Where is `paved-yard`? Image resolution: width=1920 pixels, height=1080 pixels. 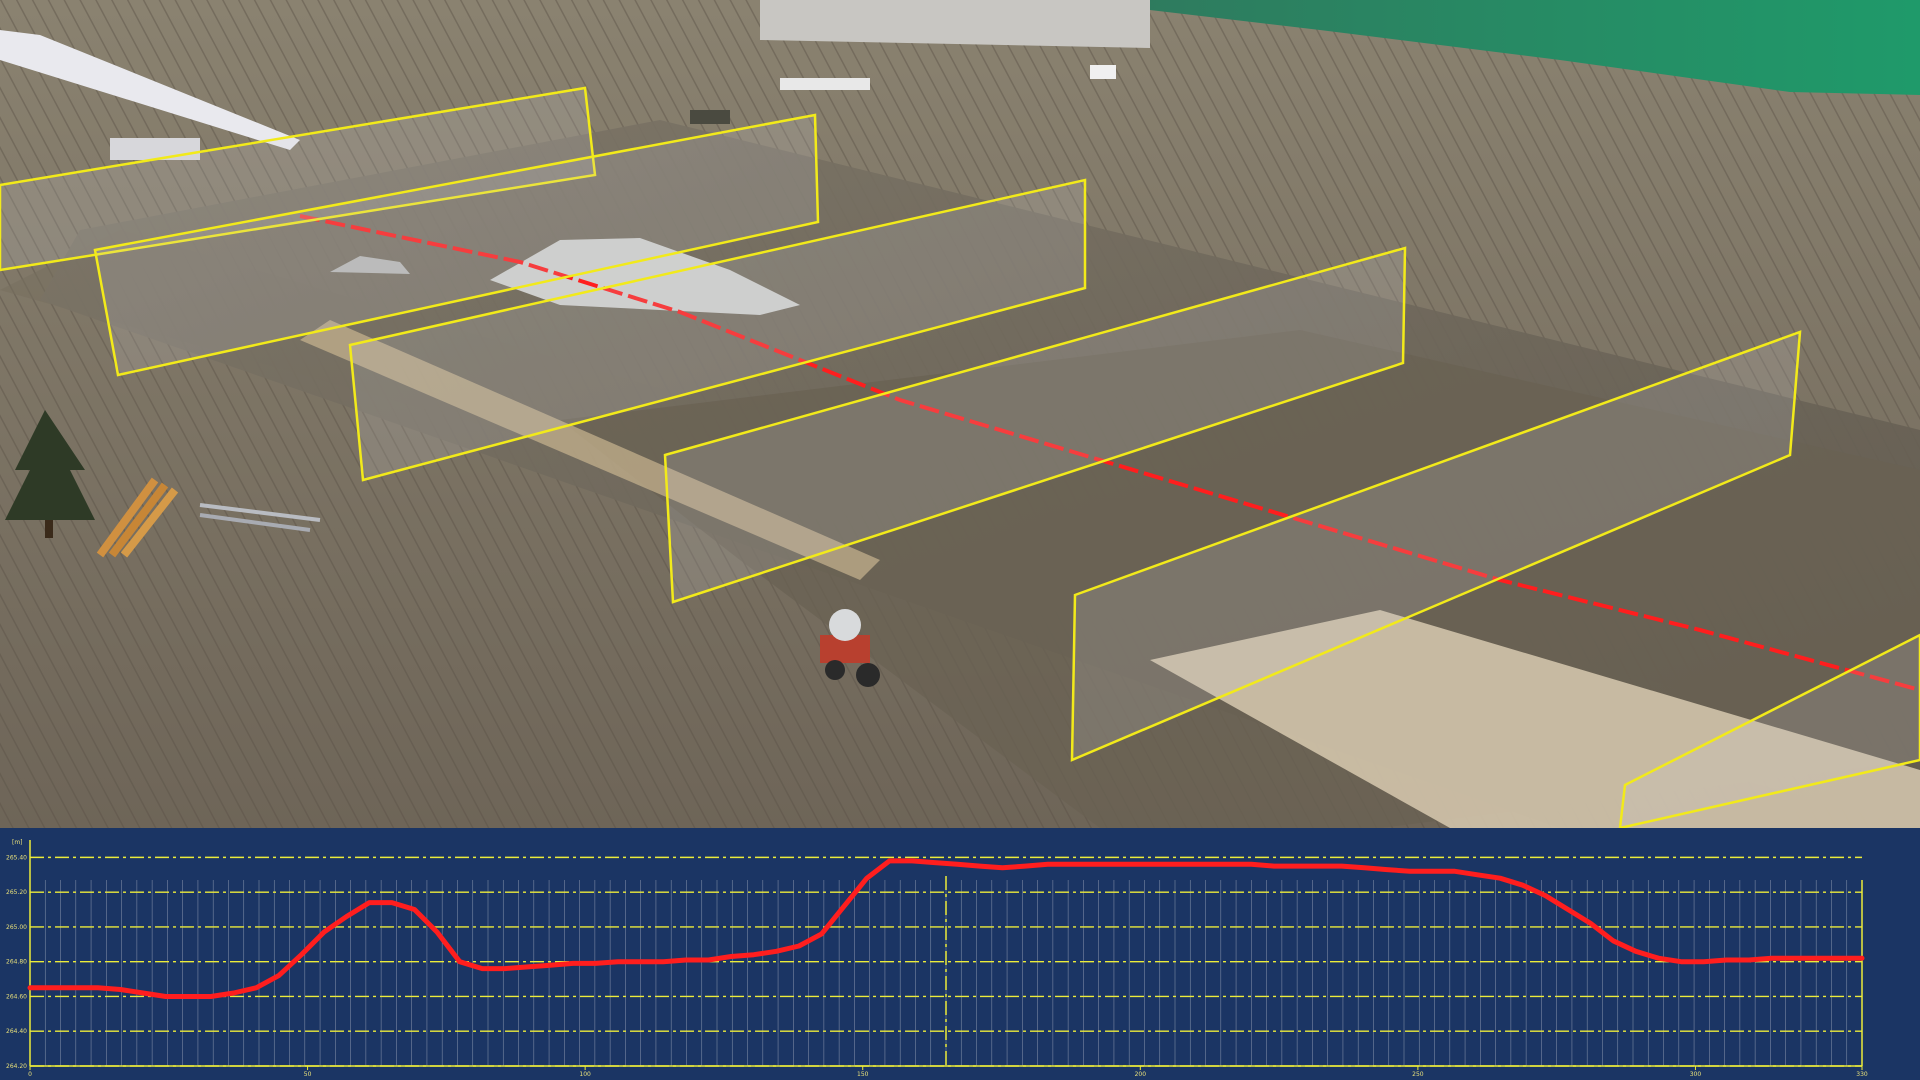
paved-yard is located at coordinates (955, 24).